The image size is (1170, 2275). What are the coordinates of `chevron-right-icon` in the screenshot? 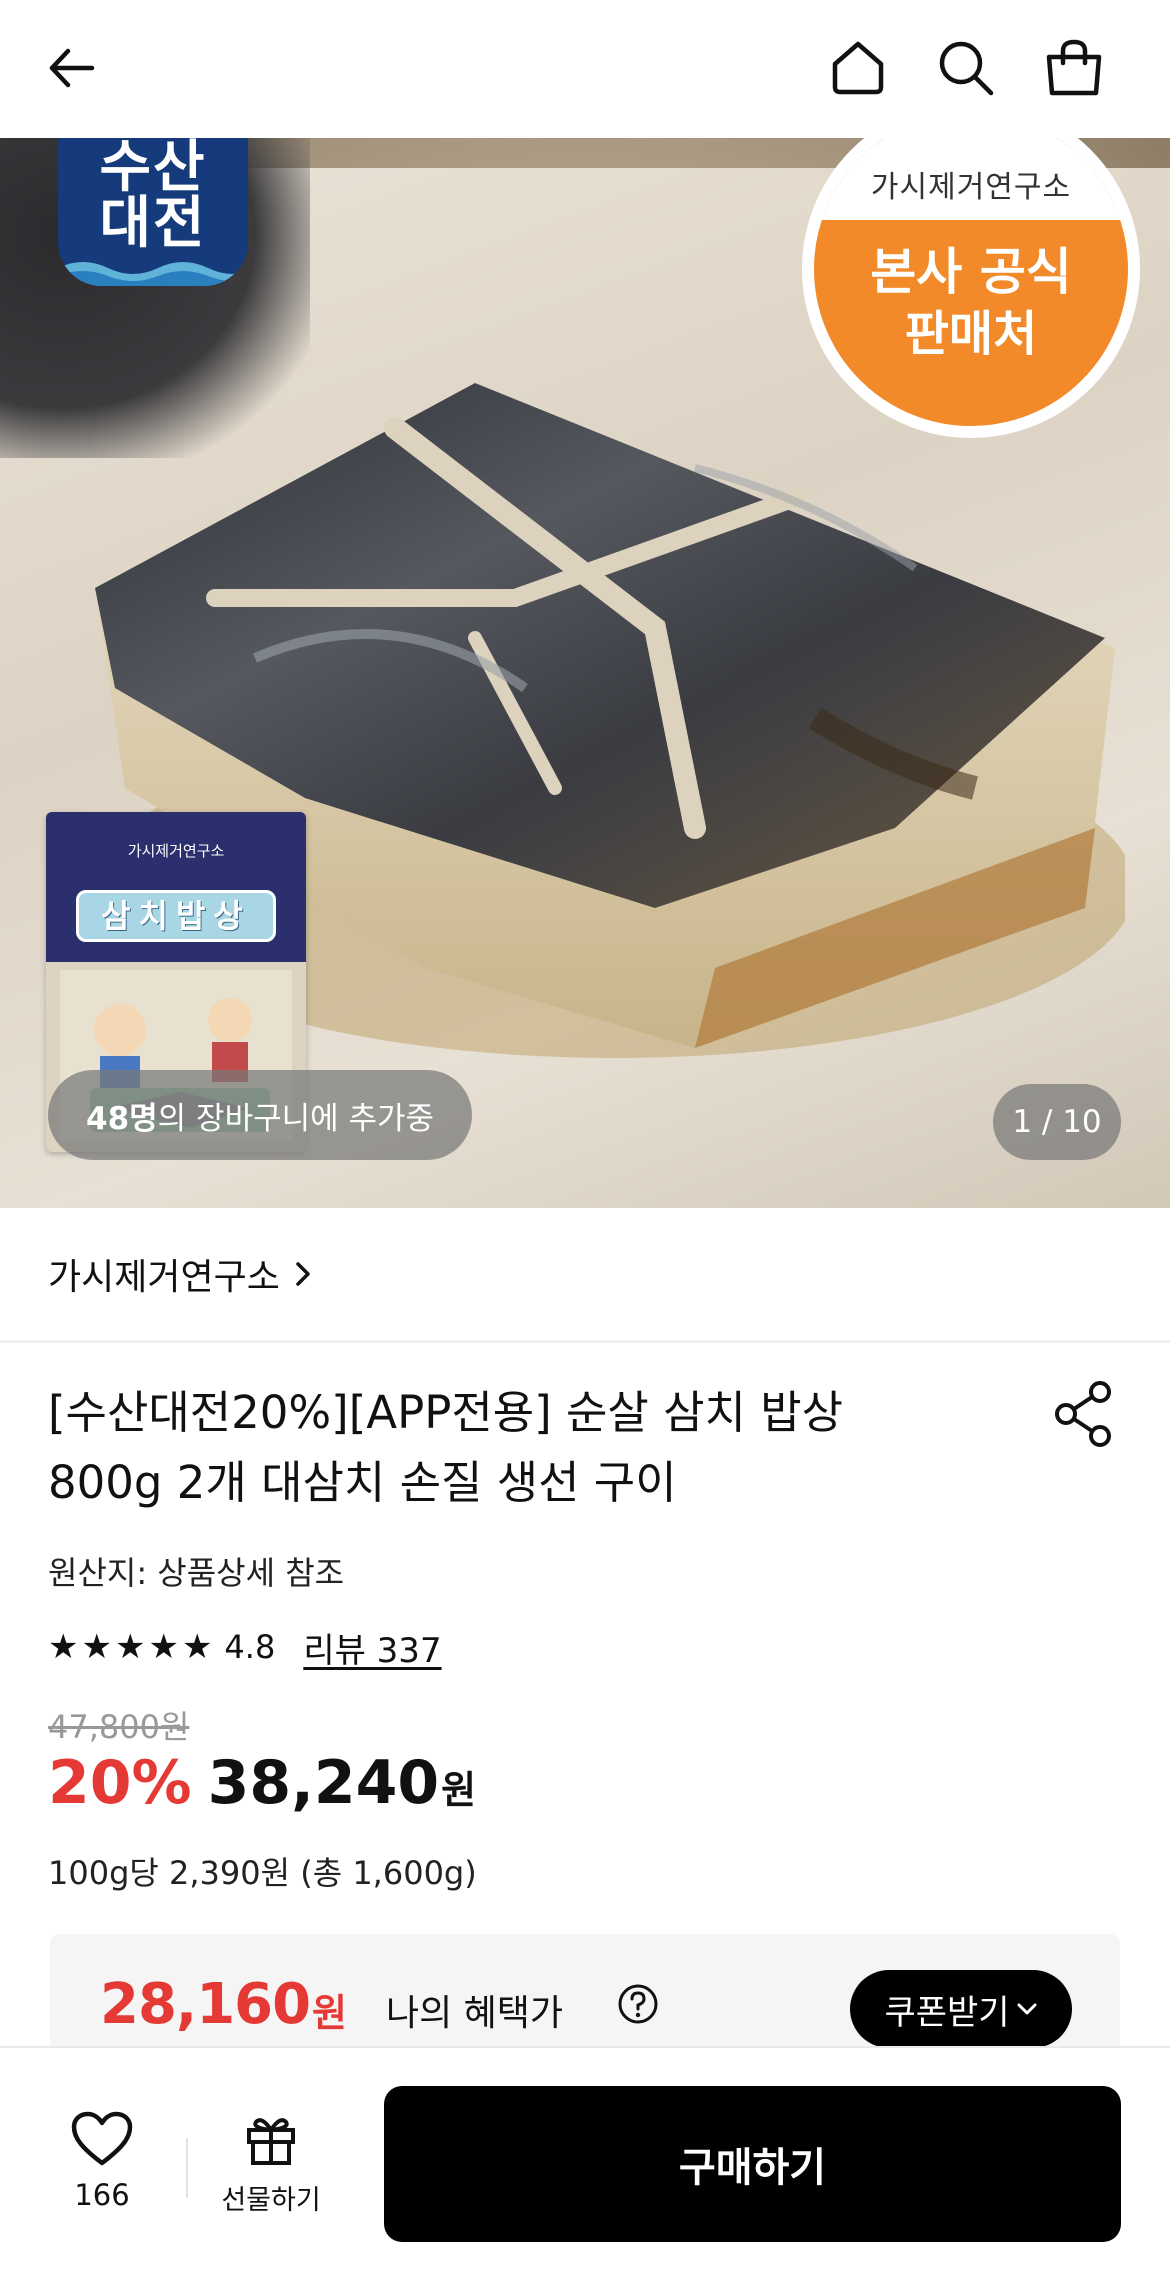 It's located at (303, 1274).